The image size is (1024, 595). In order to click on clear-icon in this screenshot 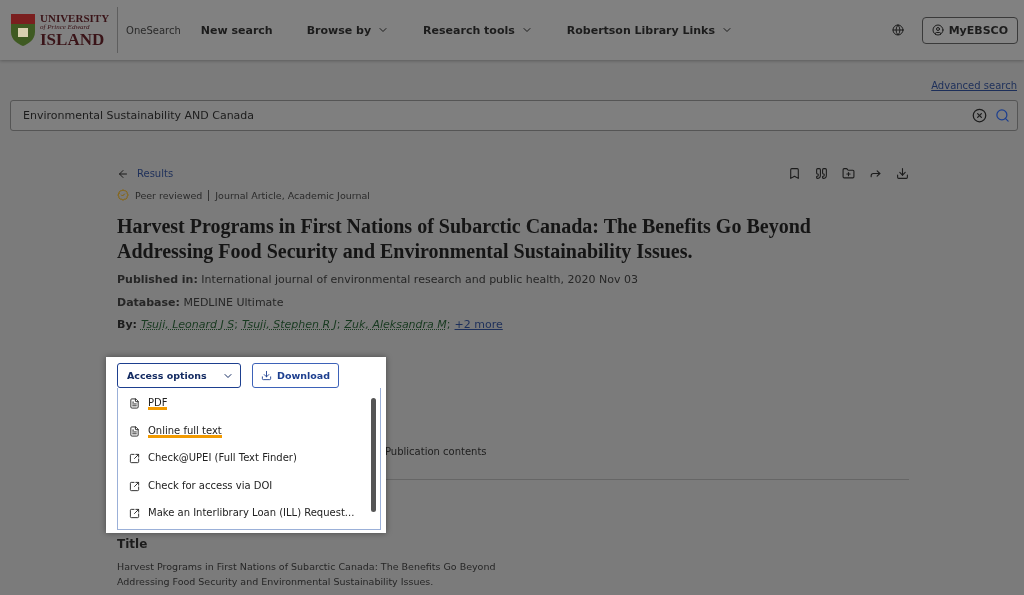, I will do `click(979, 115)`.